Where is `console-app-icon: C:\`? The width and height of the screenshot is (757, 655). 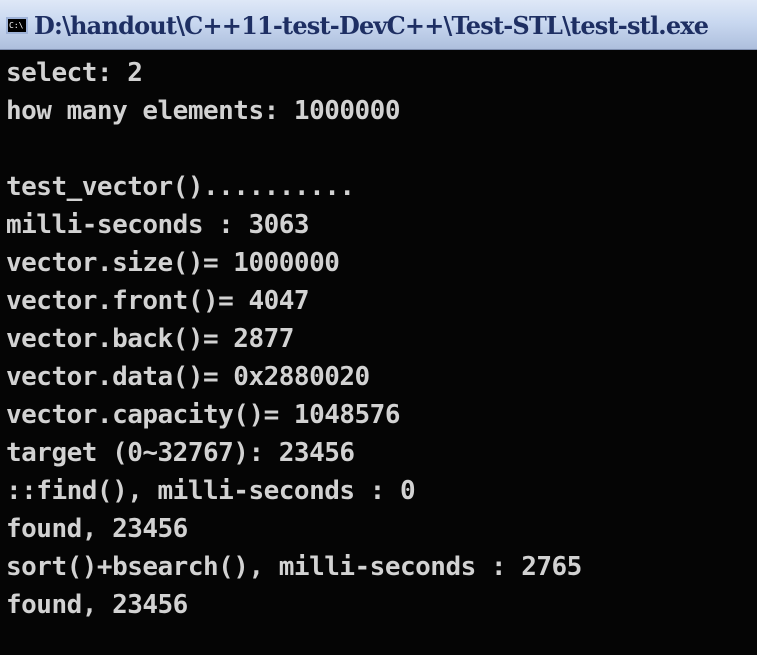
console-app-icon: C:\ is located at coordinates (17, 25).